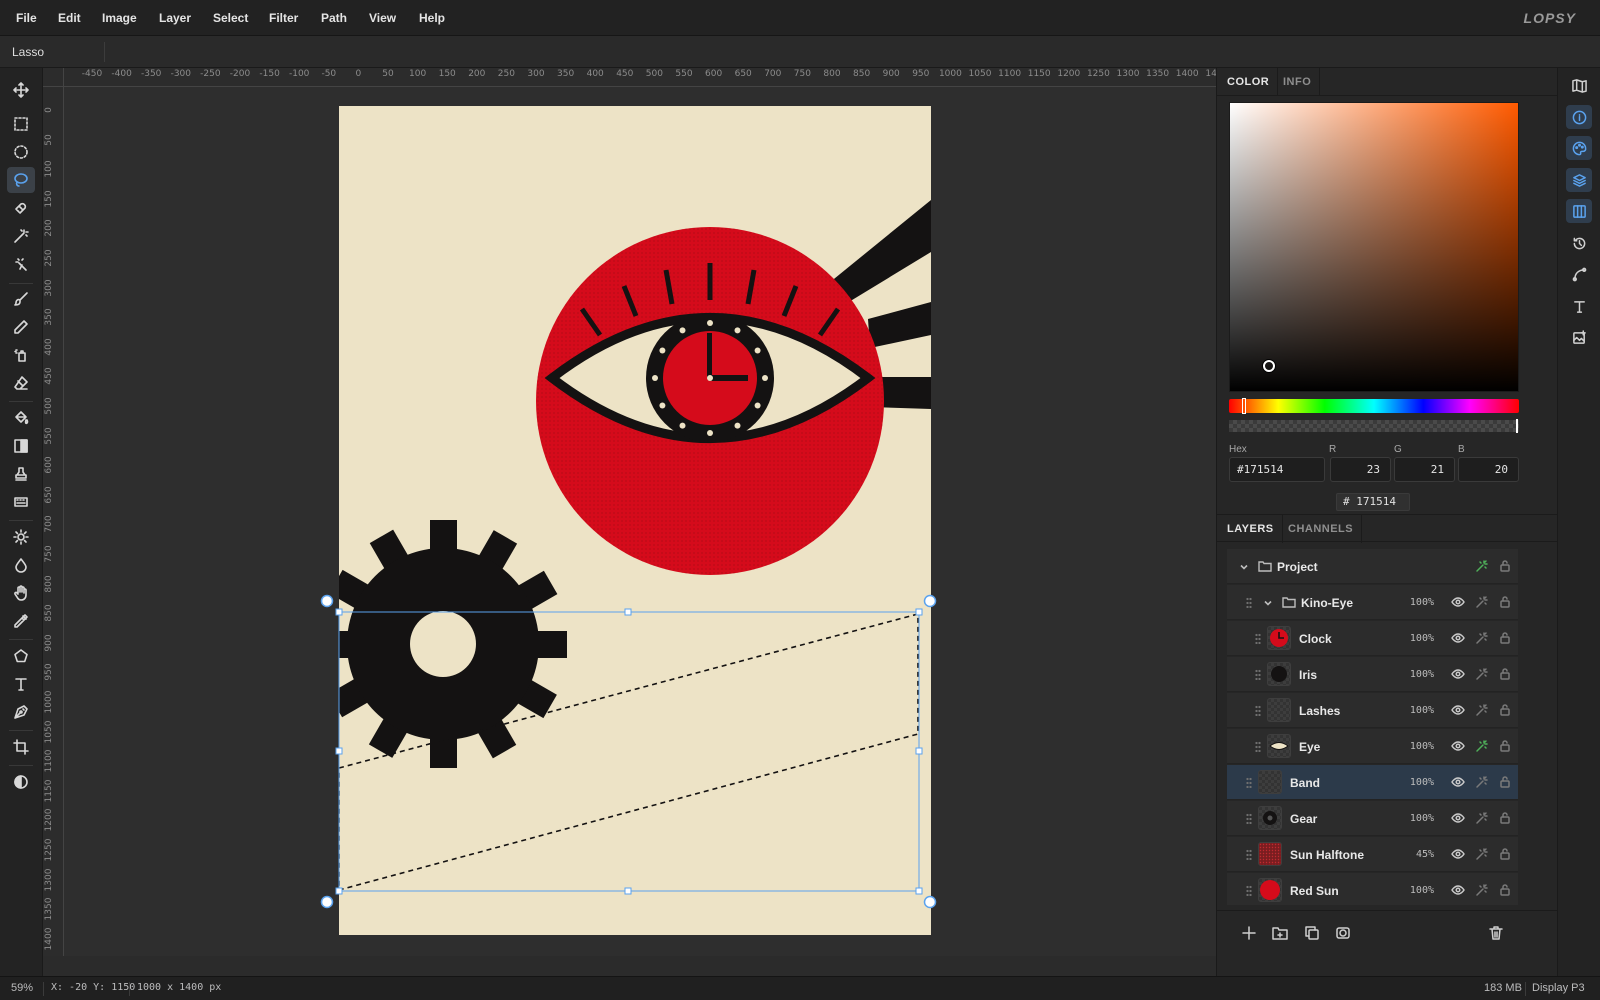 The height and width of the screenshot is (1000, 1600). What do you see at coordinates (21, 264) in the screenshot?
I see `quick-select-tool` at bounding box center [21, 264].